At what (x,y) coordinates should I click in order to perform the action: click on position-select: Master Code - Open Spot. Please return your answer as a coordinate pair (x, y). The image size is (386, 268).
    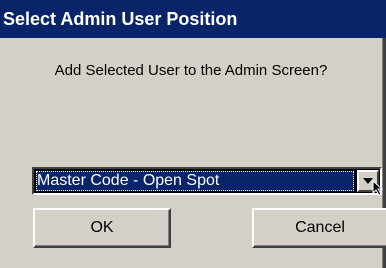
    Looking at the image, I should click on (207, 181).